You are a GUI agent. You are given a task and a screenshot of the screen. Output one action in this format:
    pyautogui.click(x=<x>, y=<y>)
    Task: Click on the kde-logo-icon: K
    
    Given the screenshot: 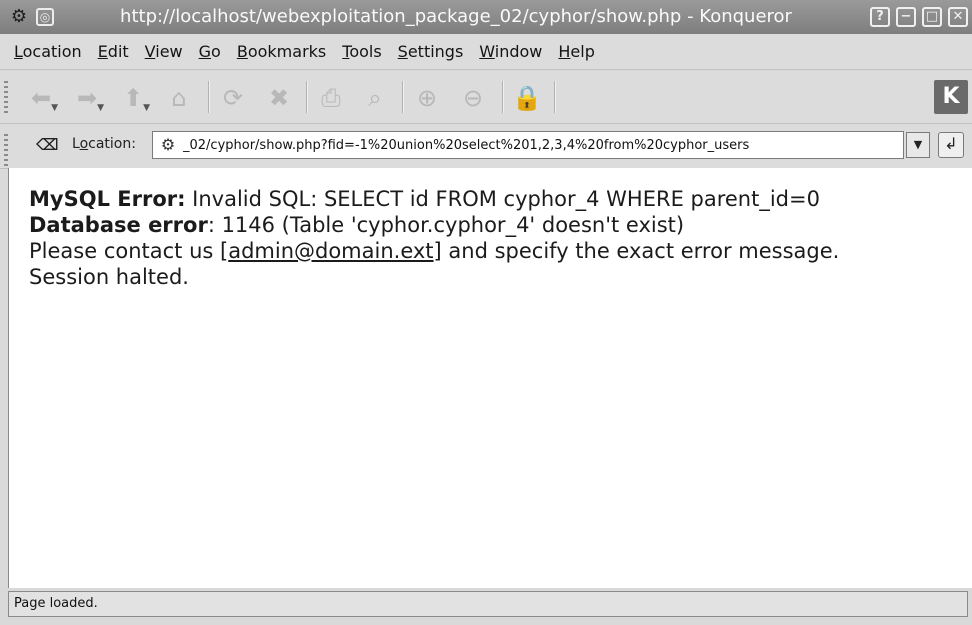 What is the action you would take?
    pyautogui.click(x=951, y=97)
    